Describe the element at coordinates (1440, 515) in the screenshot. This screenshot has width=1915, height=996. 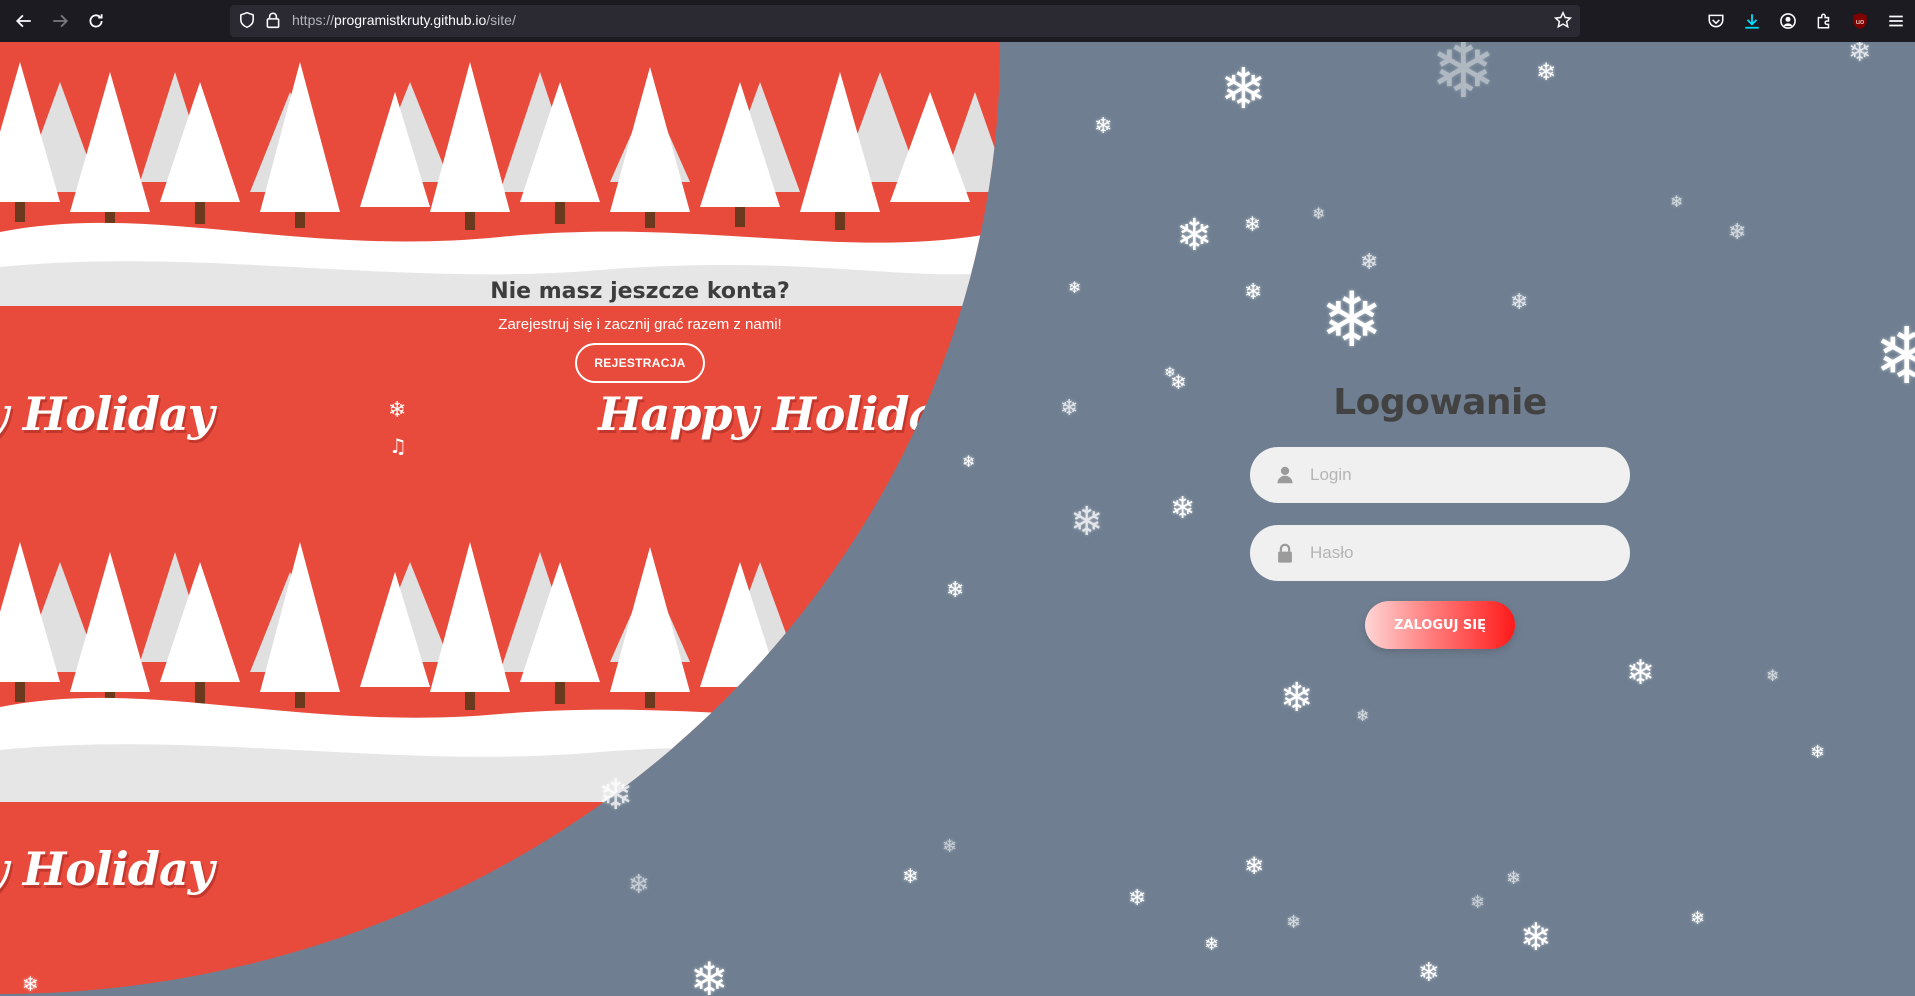
I see `login-form: Logowanie ZALOGUJ SIĘ` at that location.